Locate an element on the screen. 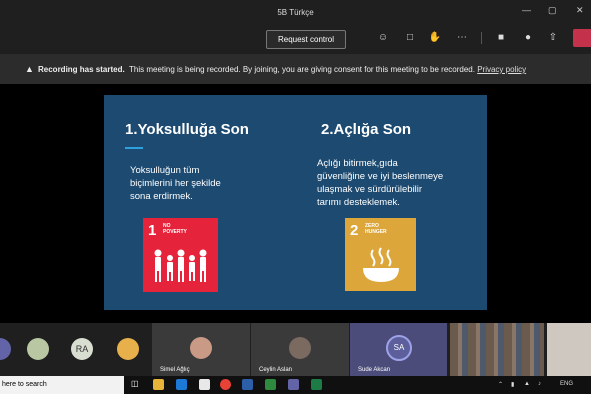  excel-icon is located at coordinates (316, 384).